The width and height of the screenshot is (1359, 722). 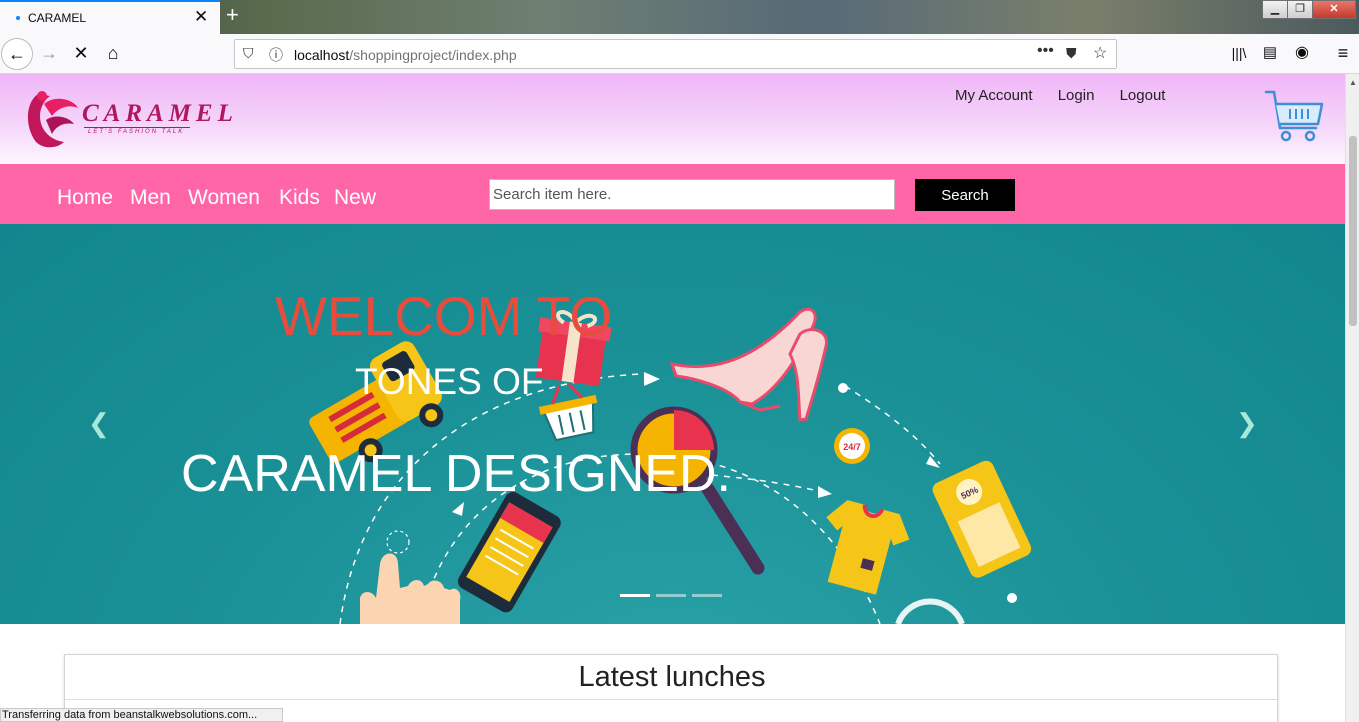 What do you see at coordinates (136, 132) in the screenshot?
I see `logo-tagline: LET'S FASHION TALK` at bounding box center [136, 132].